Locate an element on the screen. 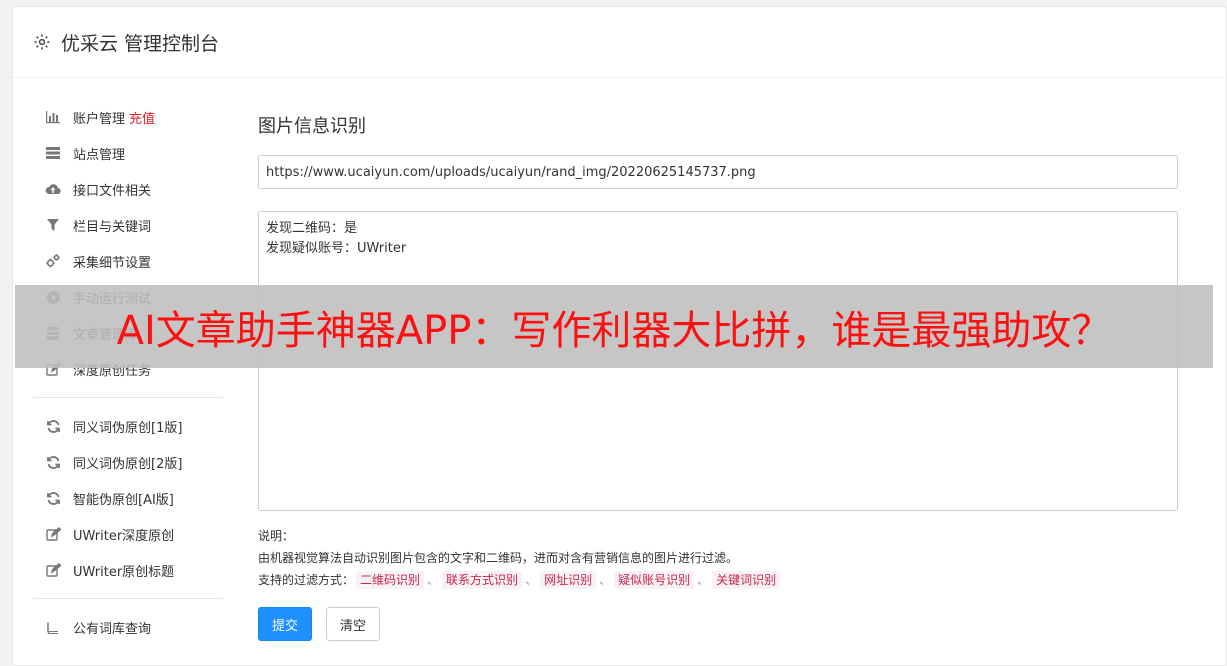 This screenshot has width=1227, height=666. filter-tag: 联系方式识别 is located at coordinates (482, 580).